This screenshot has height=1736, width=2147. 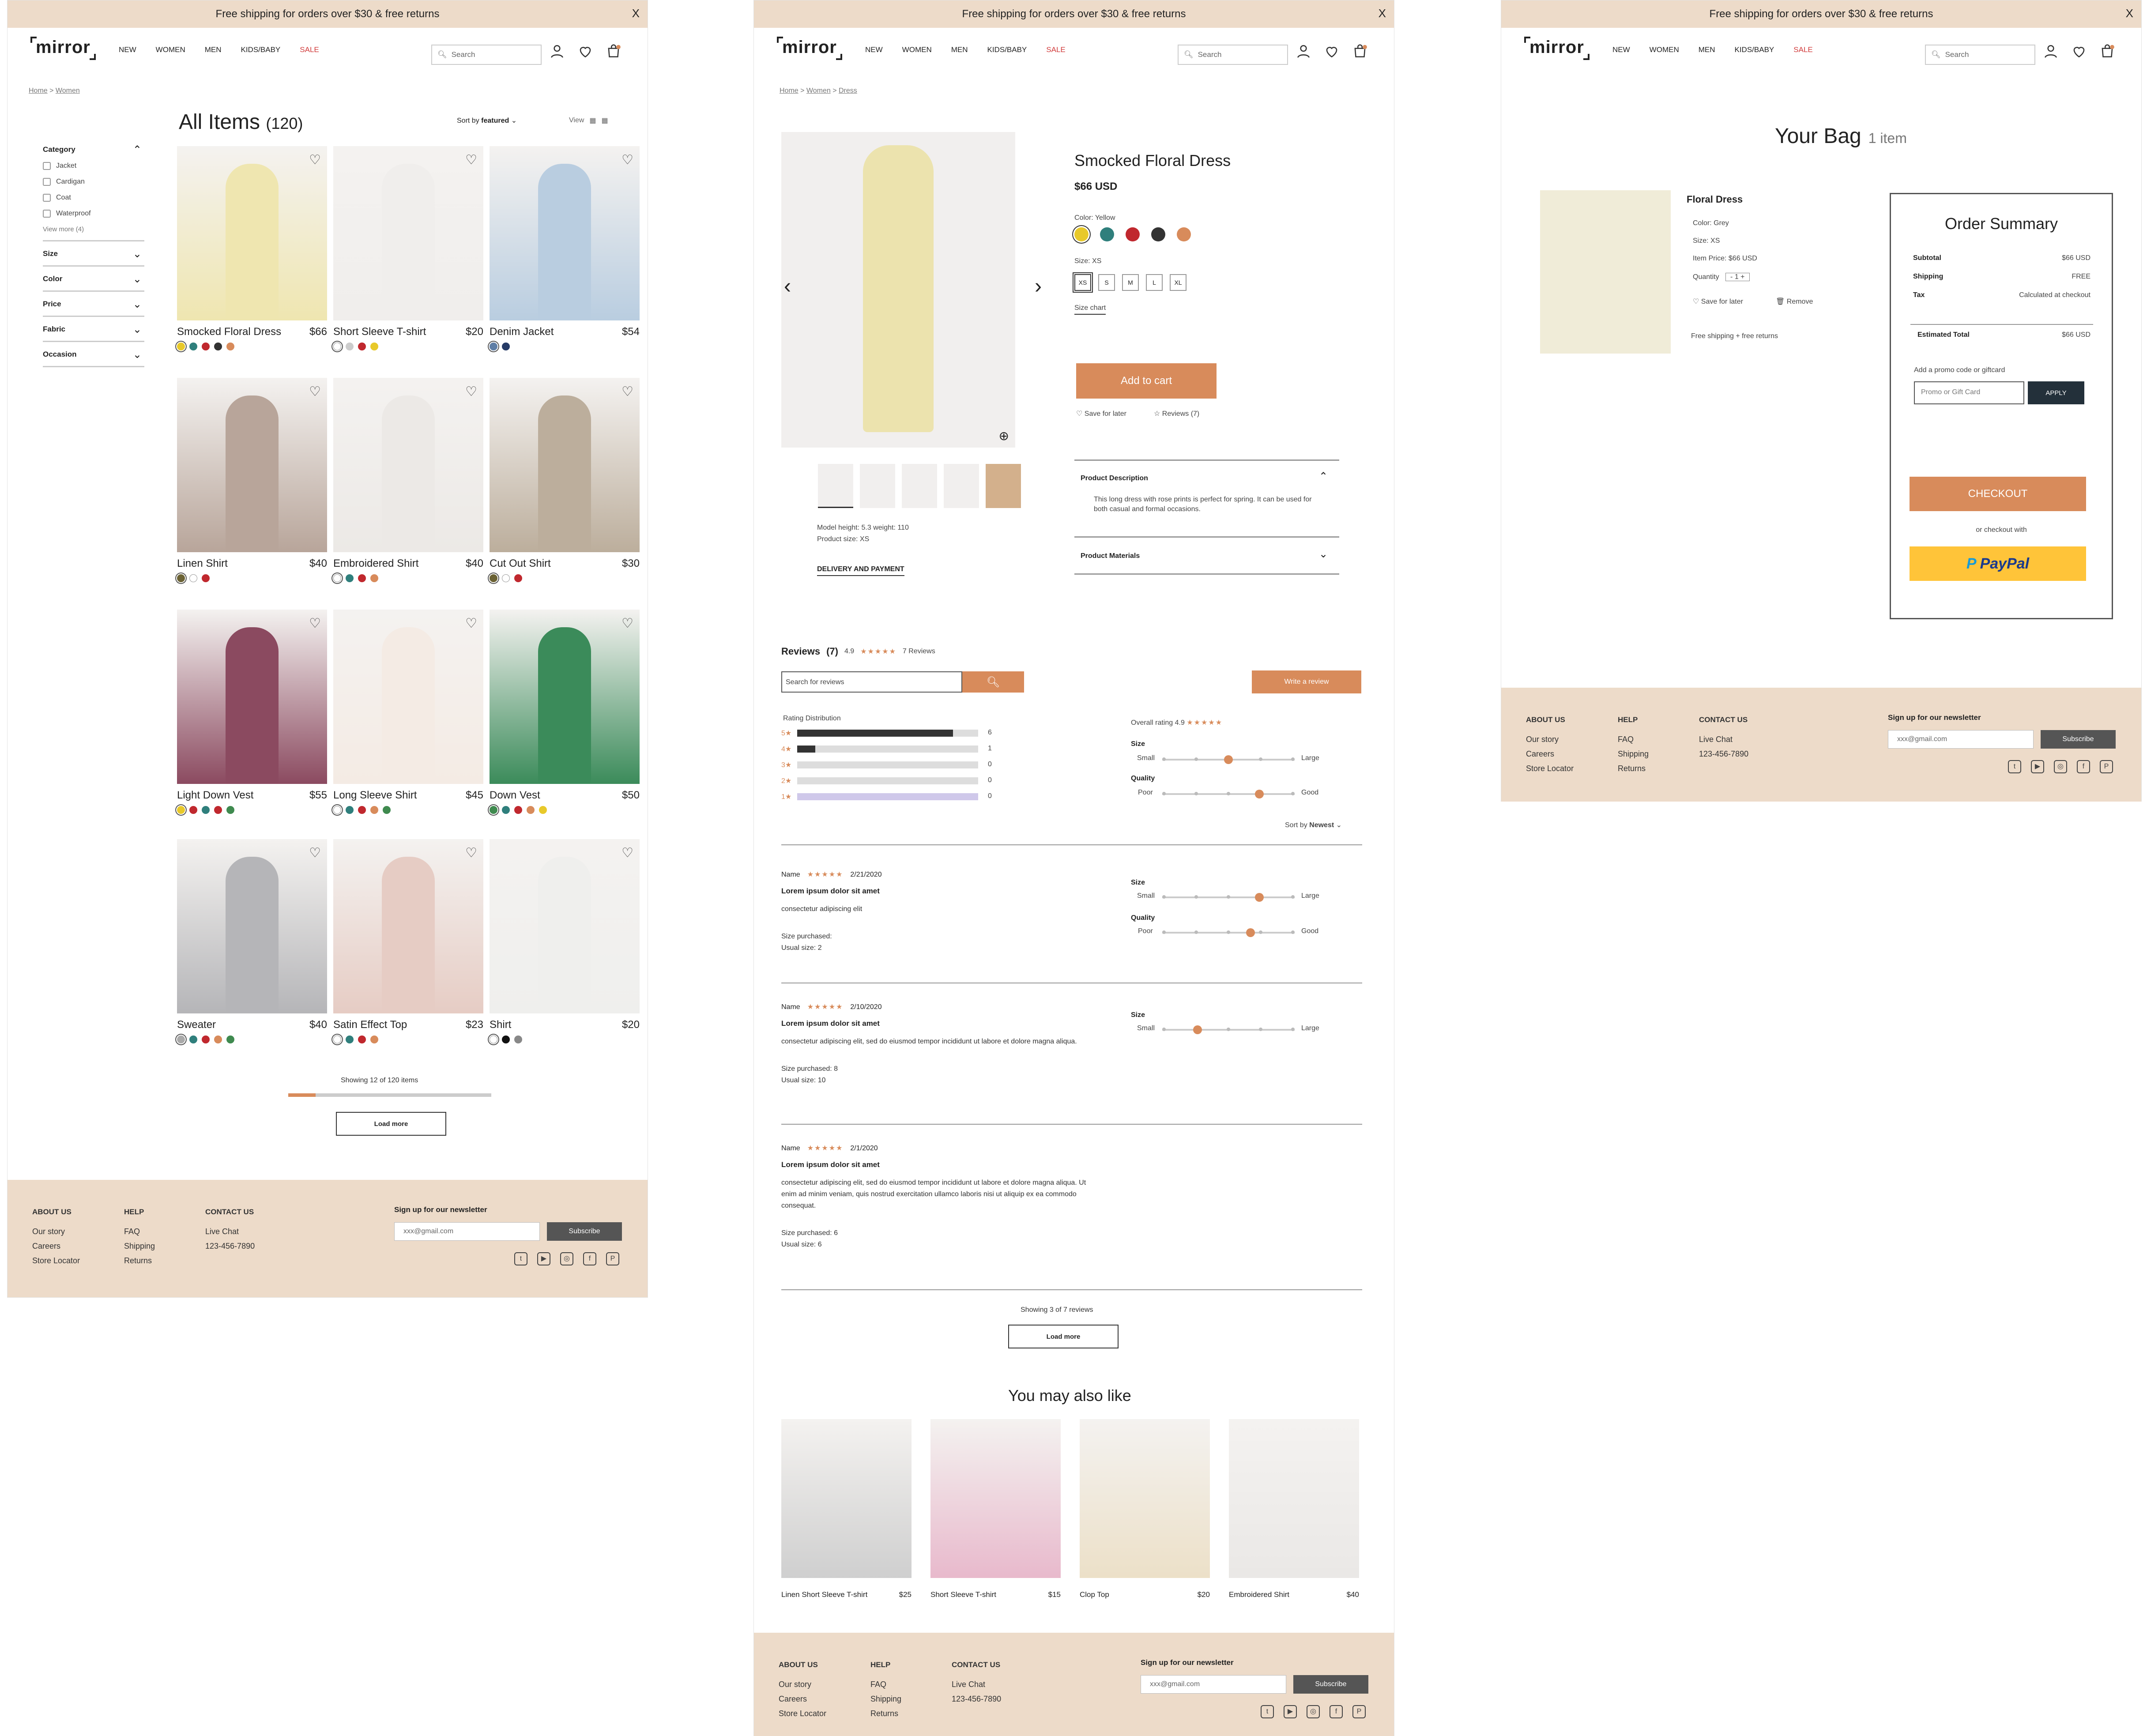 I want to click on banner-close-button: X, so click(x=636, y=13).